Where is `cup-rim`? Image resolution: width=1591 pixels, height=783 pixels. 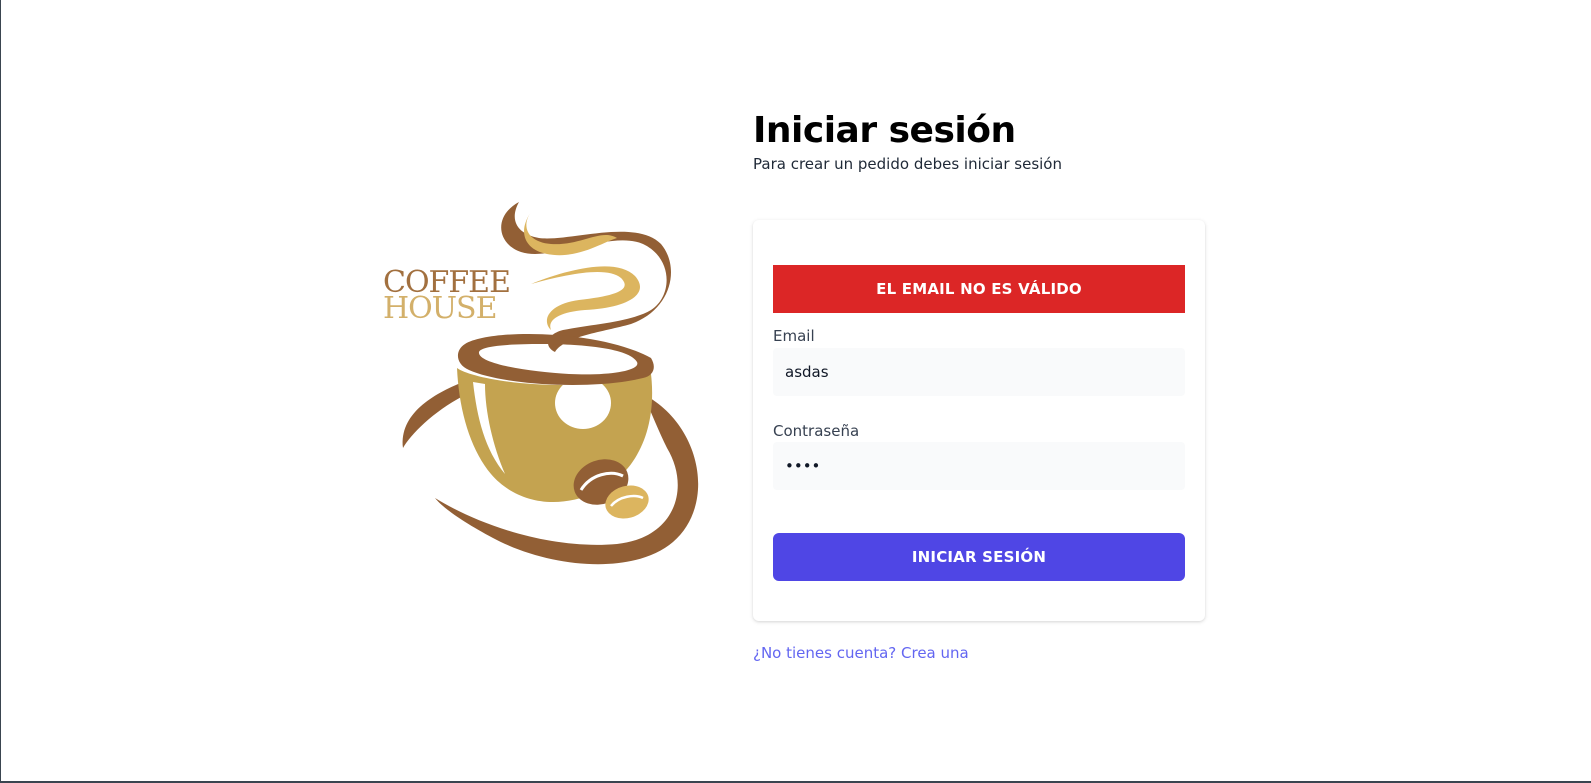
cup-rim is located at coordinates (555, 359).